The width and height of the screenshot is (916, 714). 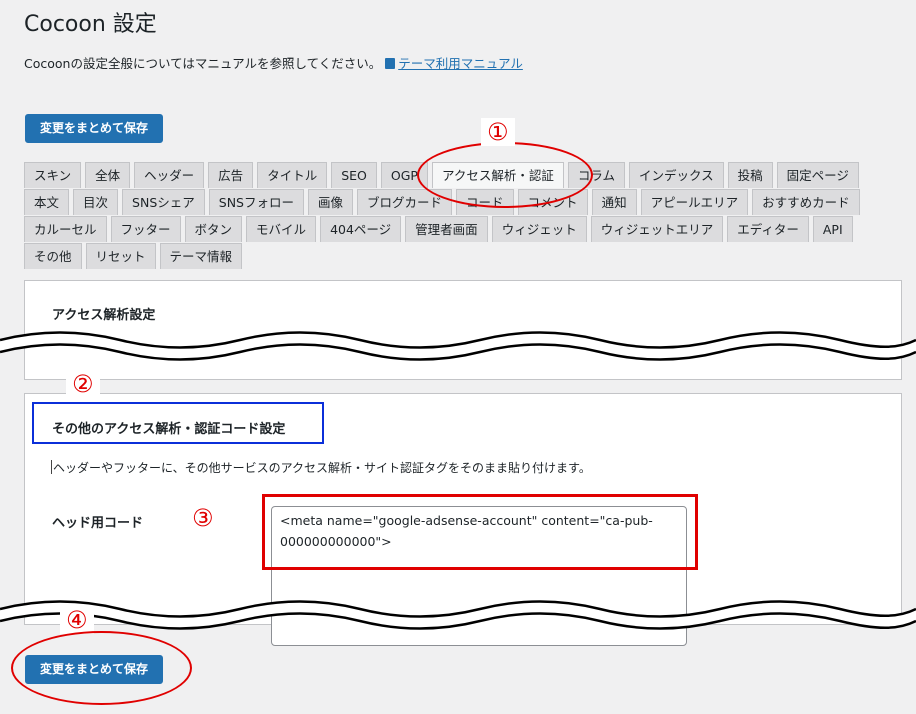 What do you see at coordinates (90, 24) in the screenshot?
I see `page-title: Cocoon 設定` at bounding box center [90, 24].